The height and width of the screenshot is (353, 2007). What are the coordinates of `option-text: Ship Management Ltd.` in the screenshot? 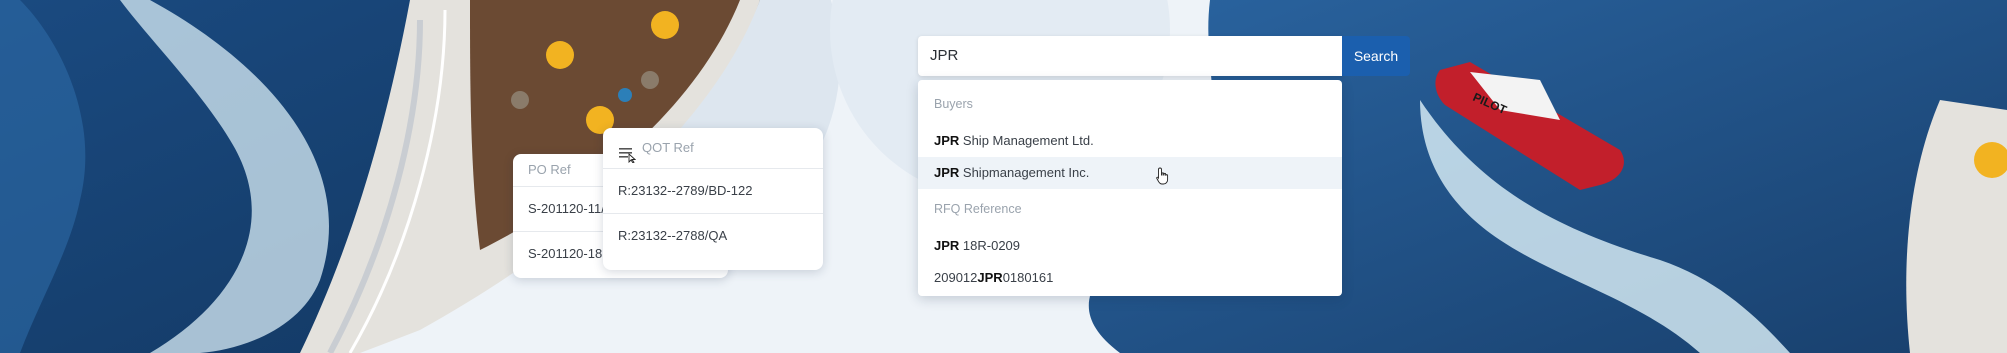 It's located at (1026, 140).